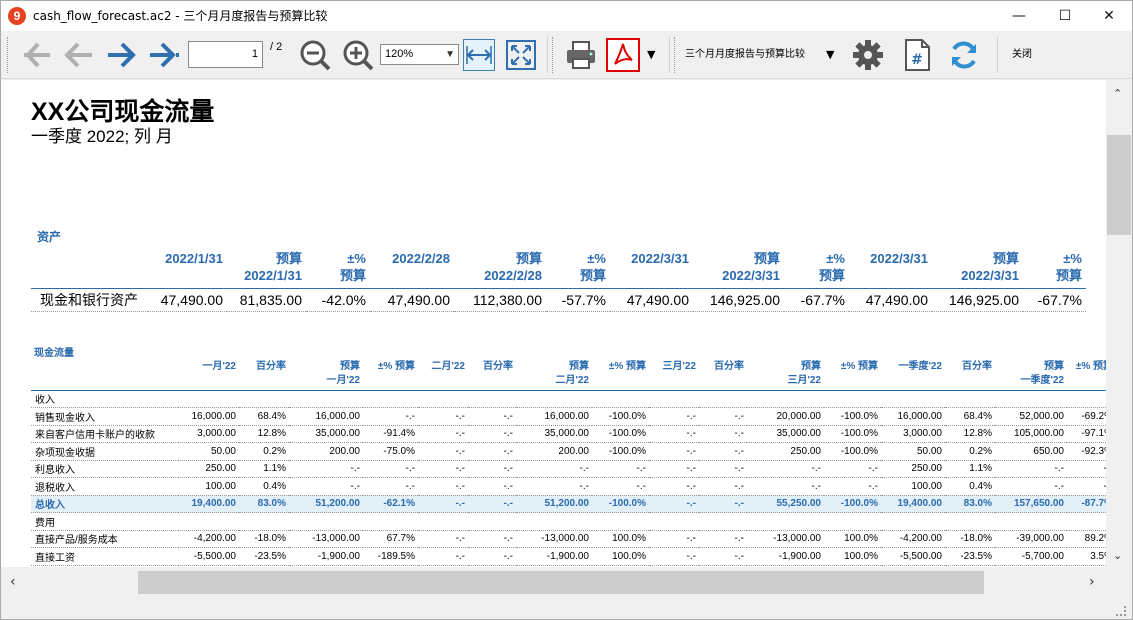  Describe the element at coordinates (165, 55) in the screenshot. I see `last-page-icon` at that location.